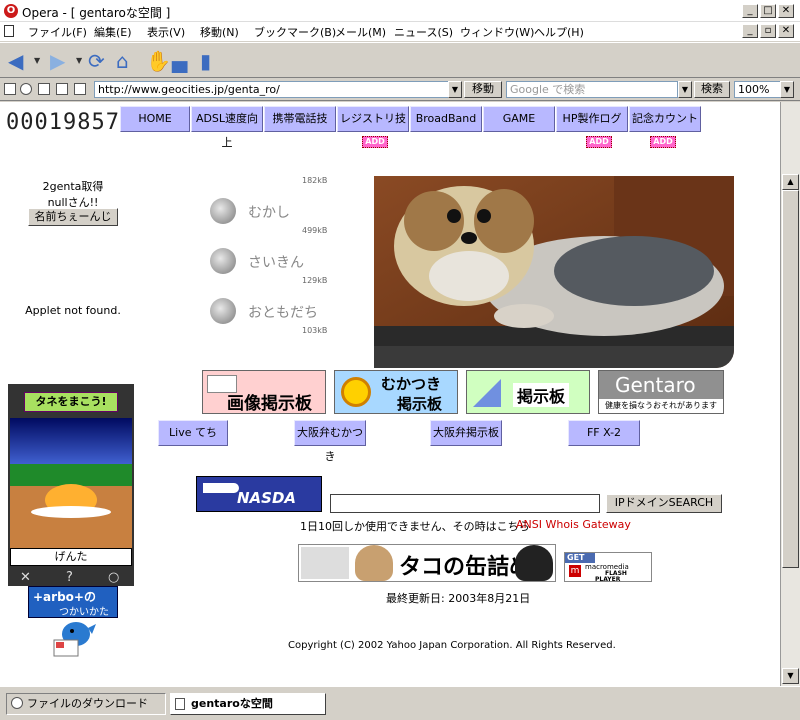 This screenshot has height=720, width=800. I want to click on menu-go: 移動(N), so click(219, 32).